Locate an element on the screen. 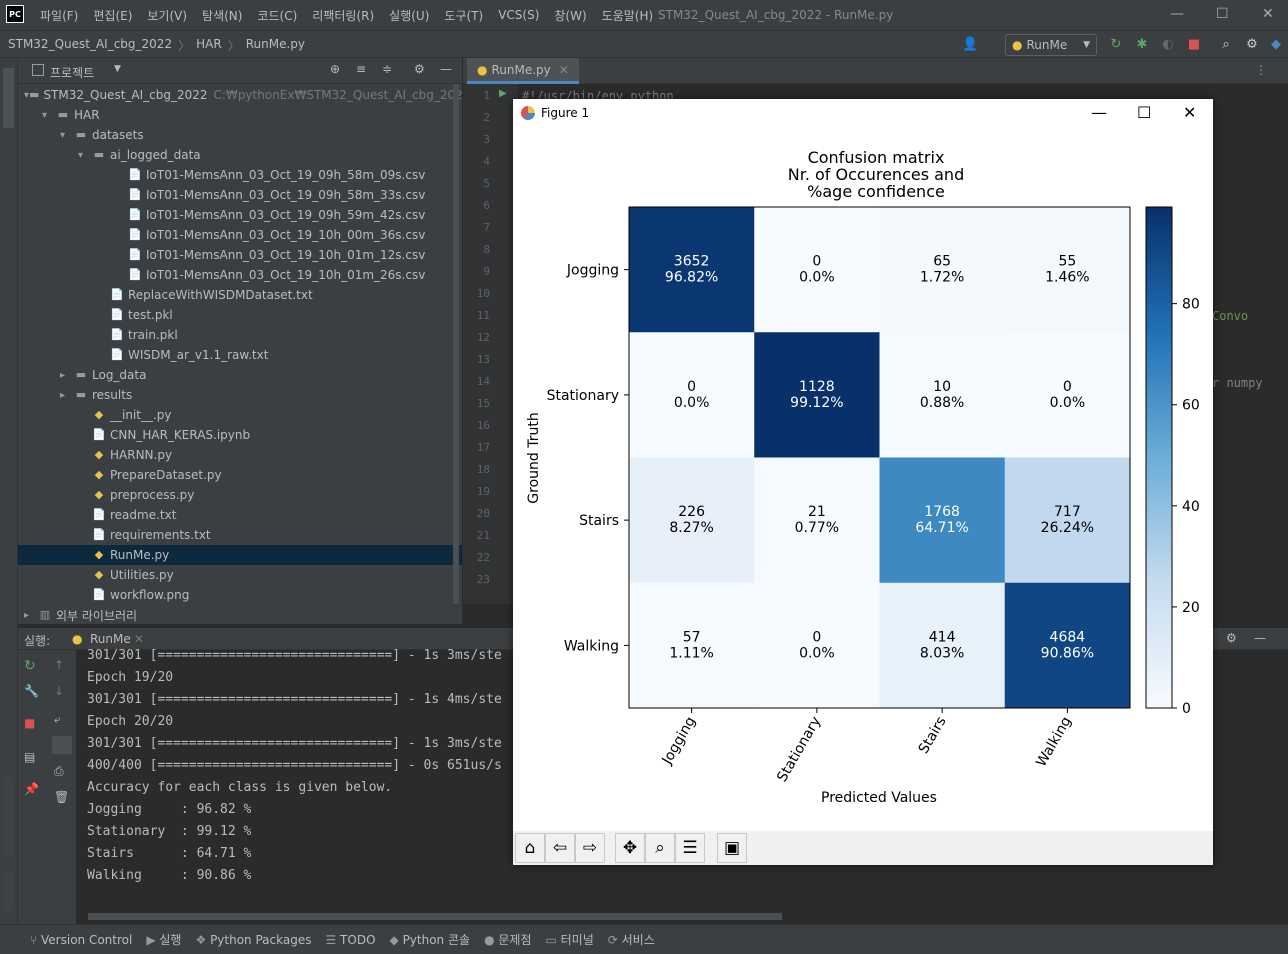  tool-window-button: ▭ 터미널 is located at coordinates (569, 939).